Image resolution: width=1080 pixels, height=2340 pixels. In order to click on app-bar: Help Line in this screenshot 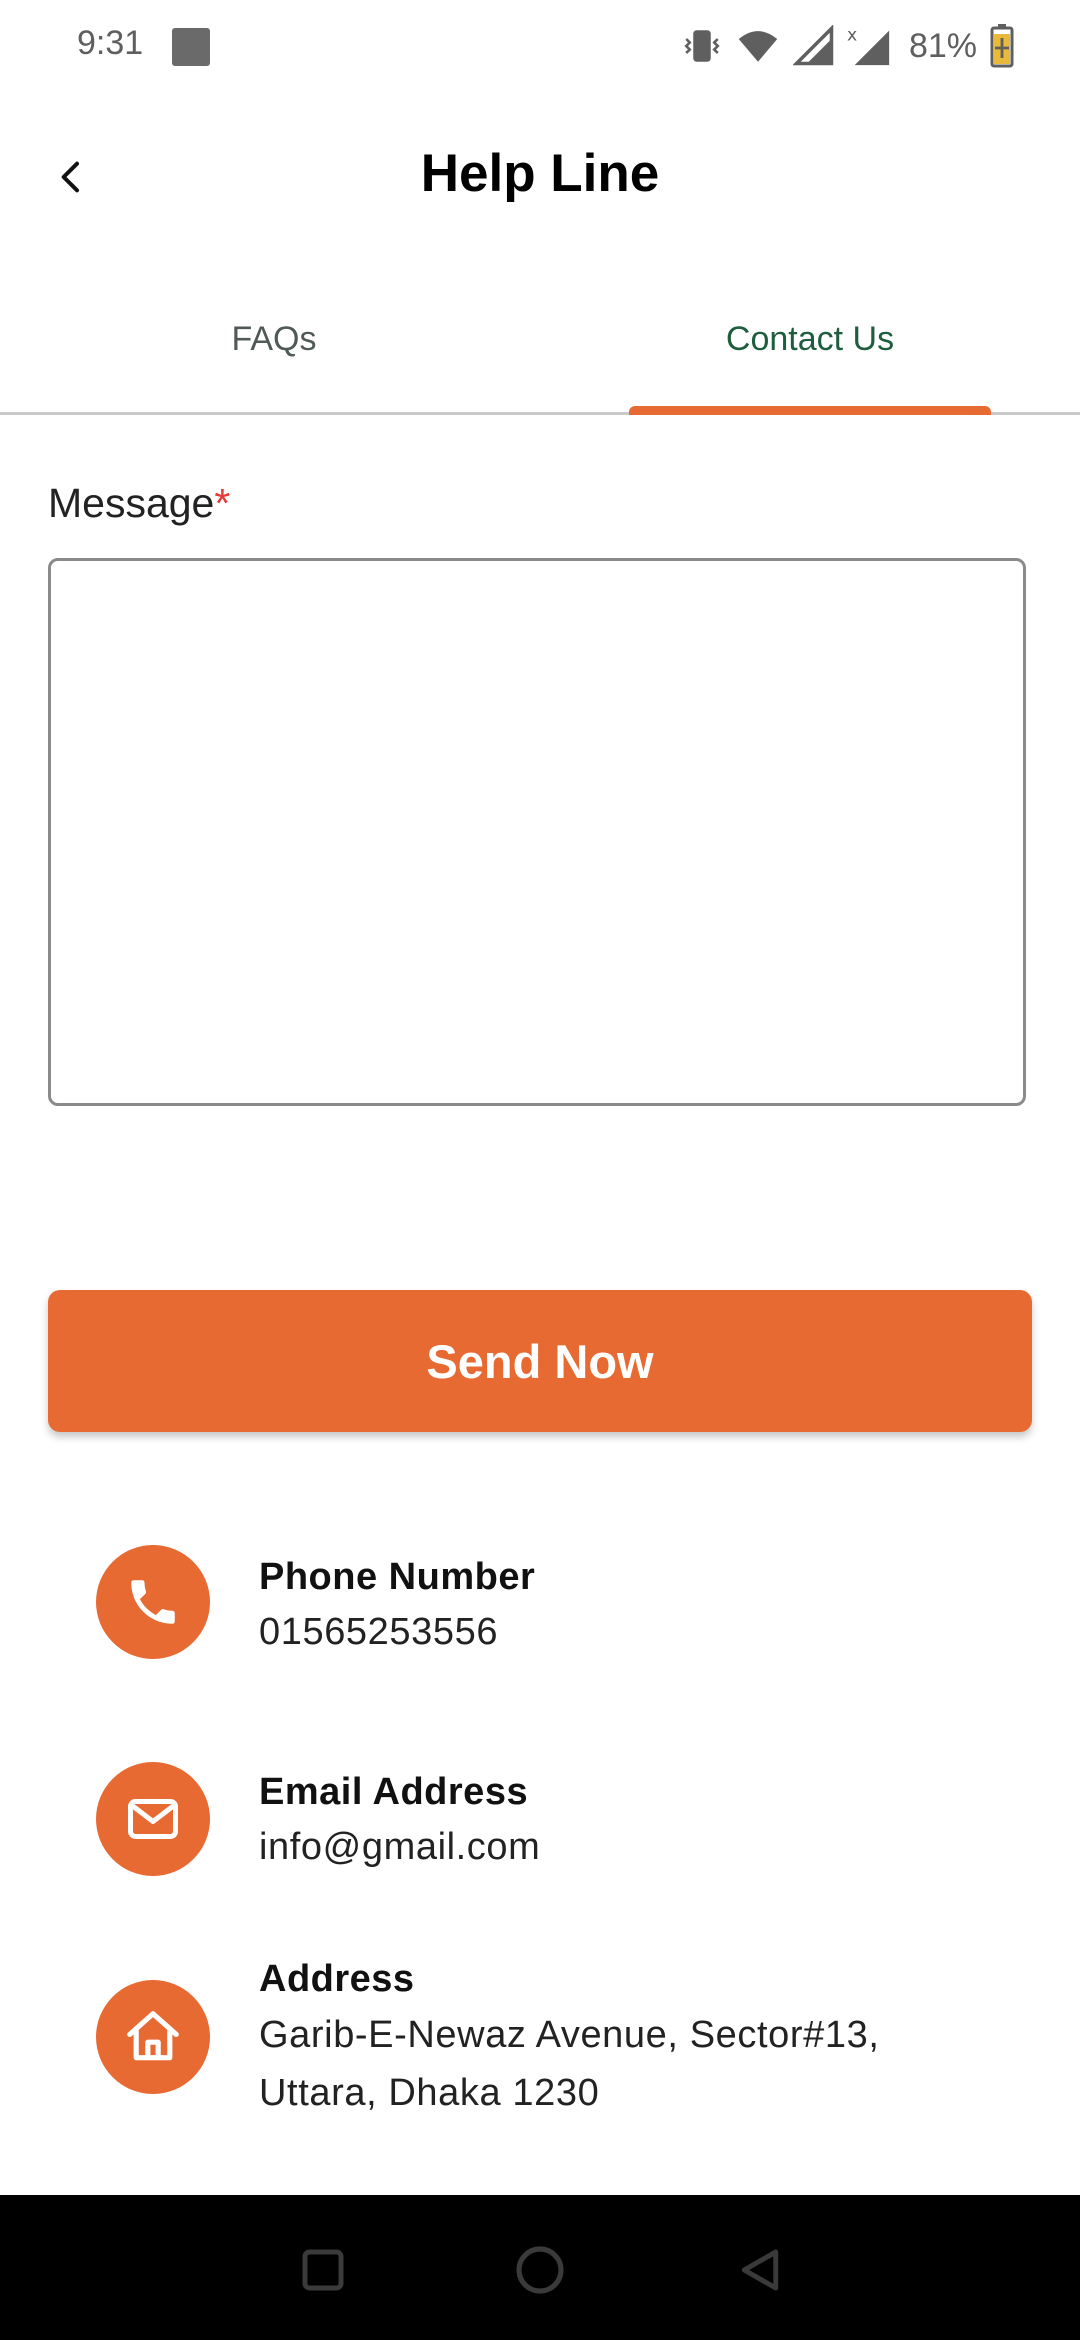, I will do `click(540, 175)`.